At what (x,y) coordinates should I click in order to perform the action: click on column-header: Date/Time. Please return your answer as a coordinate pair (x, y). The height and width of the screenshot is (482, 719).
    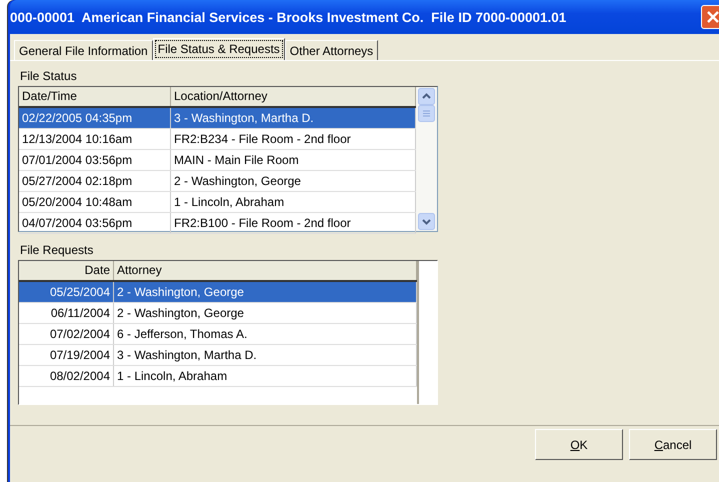
    Looking at the image, I should click on (95, 96).